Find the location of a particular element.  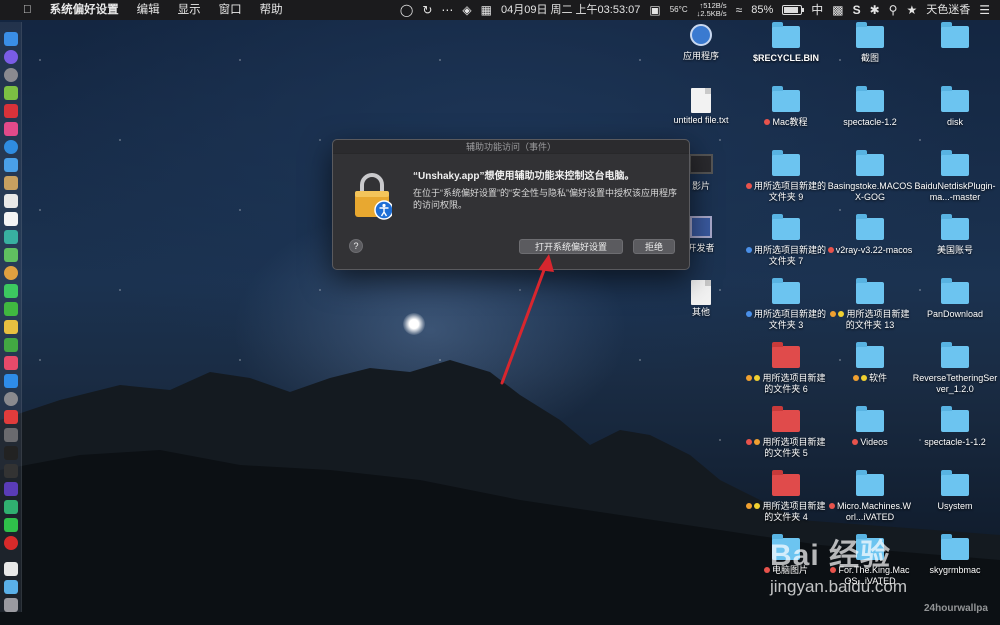

baidu-jingyan-logo: Bai 经验 is located at coordinates (831, 555).